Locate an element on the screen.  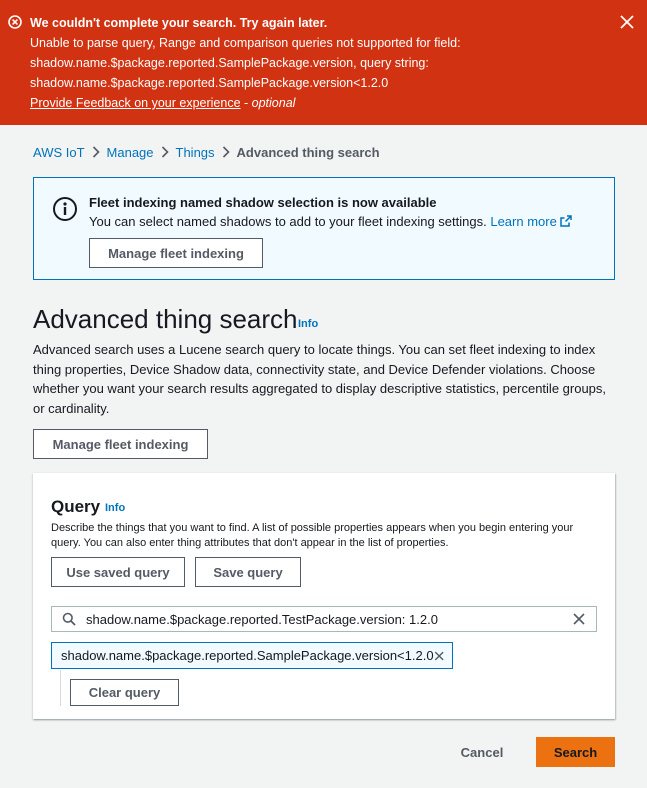
query-info-link: Info is located at coordinates (115, 508).